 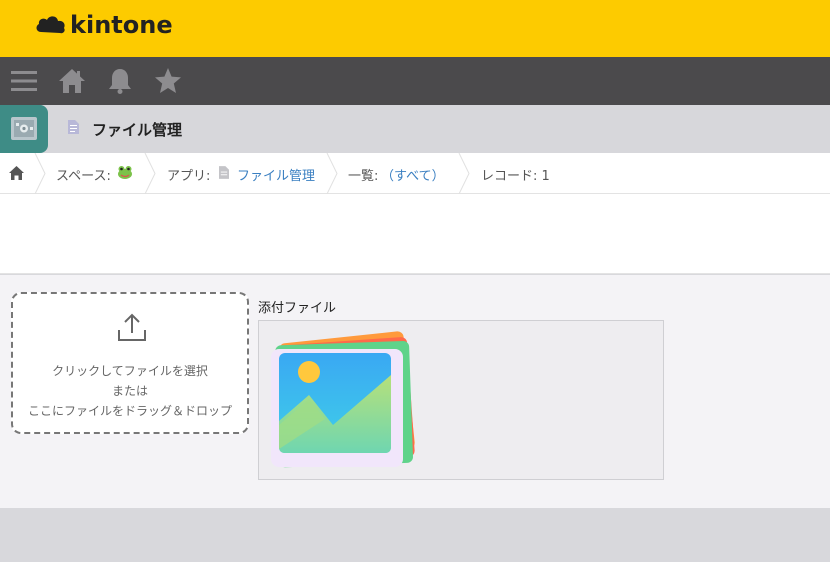 What do you see at coordinates (137, 130) in the screenshot?
I see `page-title: ファイル管理` at bounding box center [137, 130].